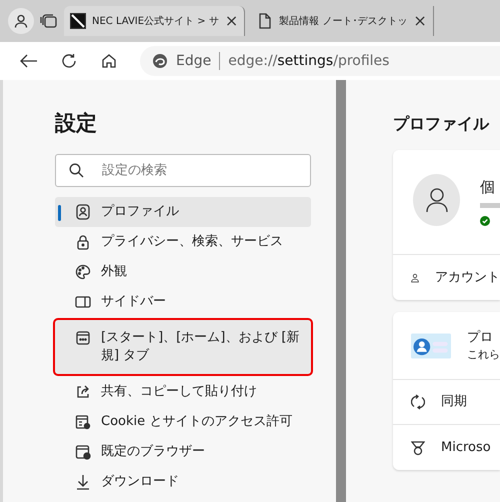 This screenshot has width=500, height=502. Describe the element at coordinates (83, 212) in the screenshot. I see `profile-card-icon` at that location.